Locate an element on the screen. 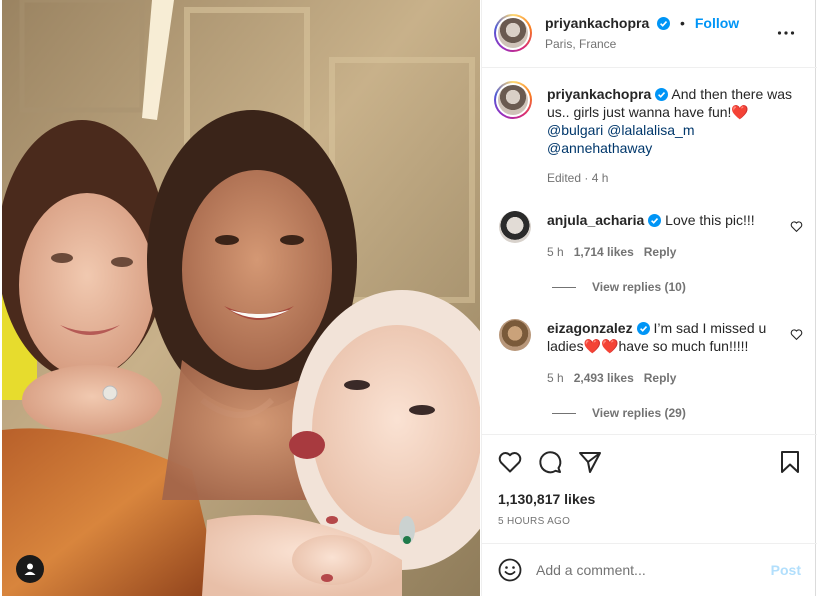 This screenshot has width=817, height=600. comment-body: Love this pic!!! is located at coordinates (710, 220).